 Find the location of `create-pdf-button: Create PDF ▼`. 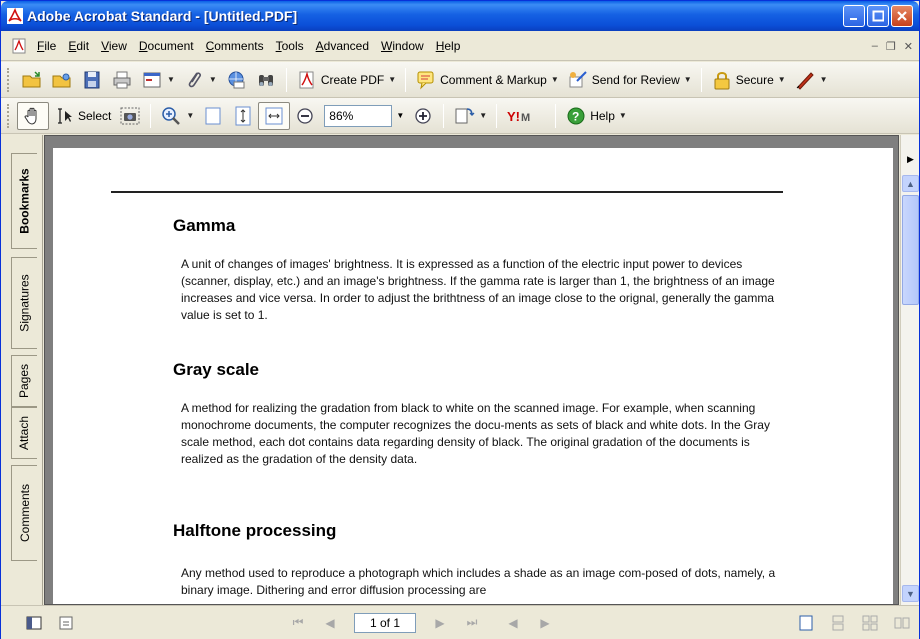

create-pdf-button: Create PDF ▼ is located at coordinates (346, 80).